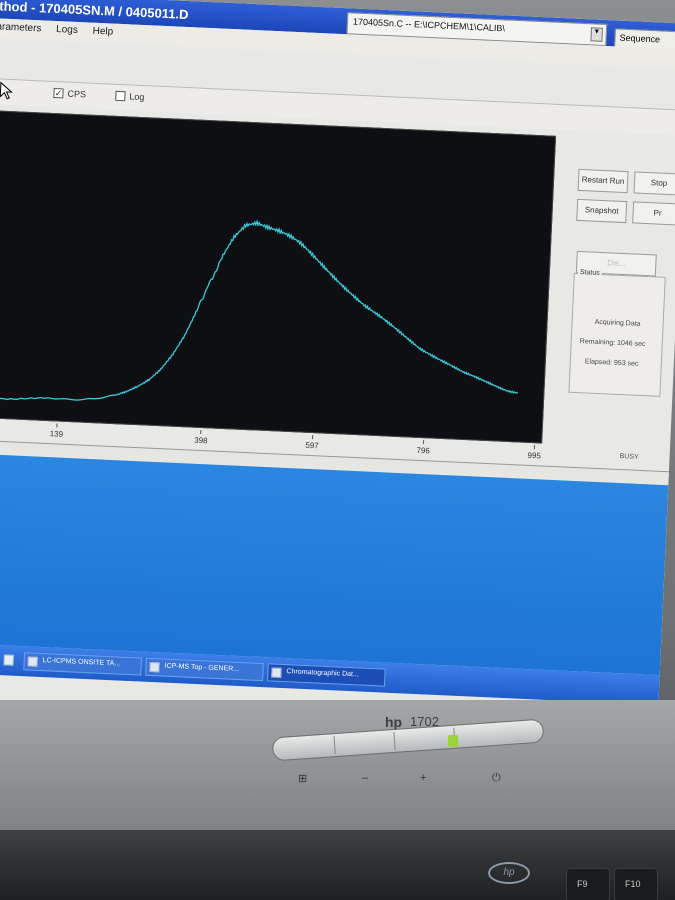 Image resolution: width=675 pixels, height=900 pixels. What do you see at coordinates (120, 96) in the screenshot?
I see `log-checkbox-box` at bounding box center [120, 96].